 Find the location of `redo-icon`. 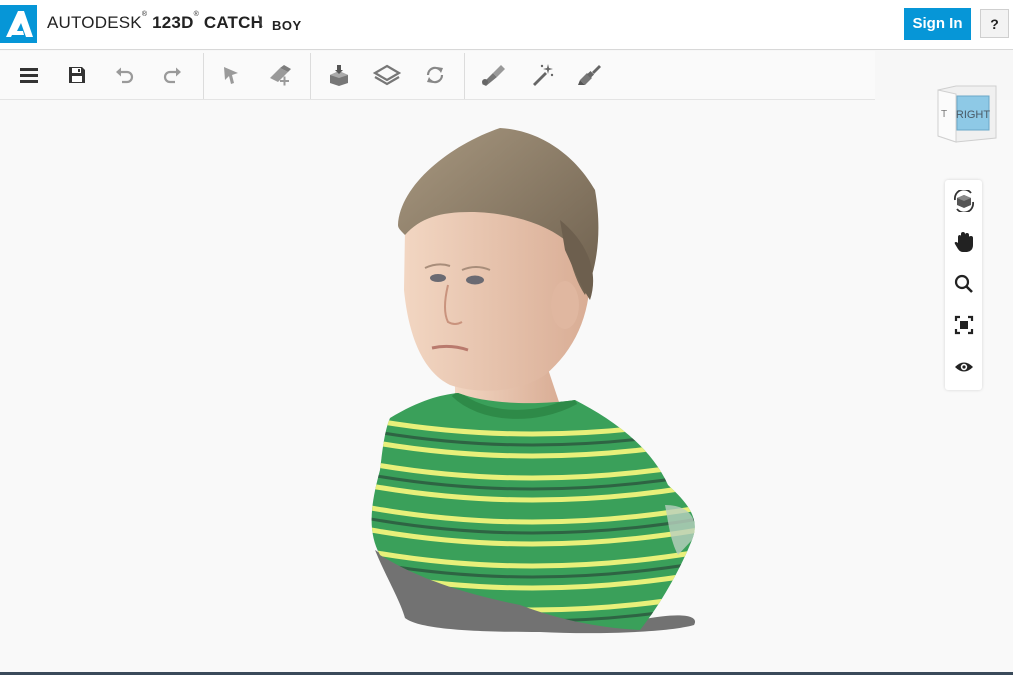

redo-icon is located at coordinates (172, 75).